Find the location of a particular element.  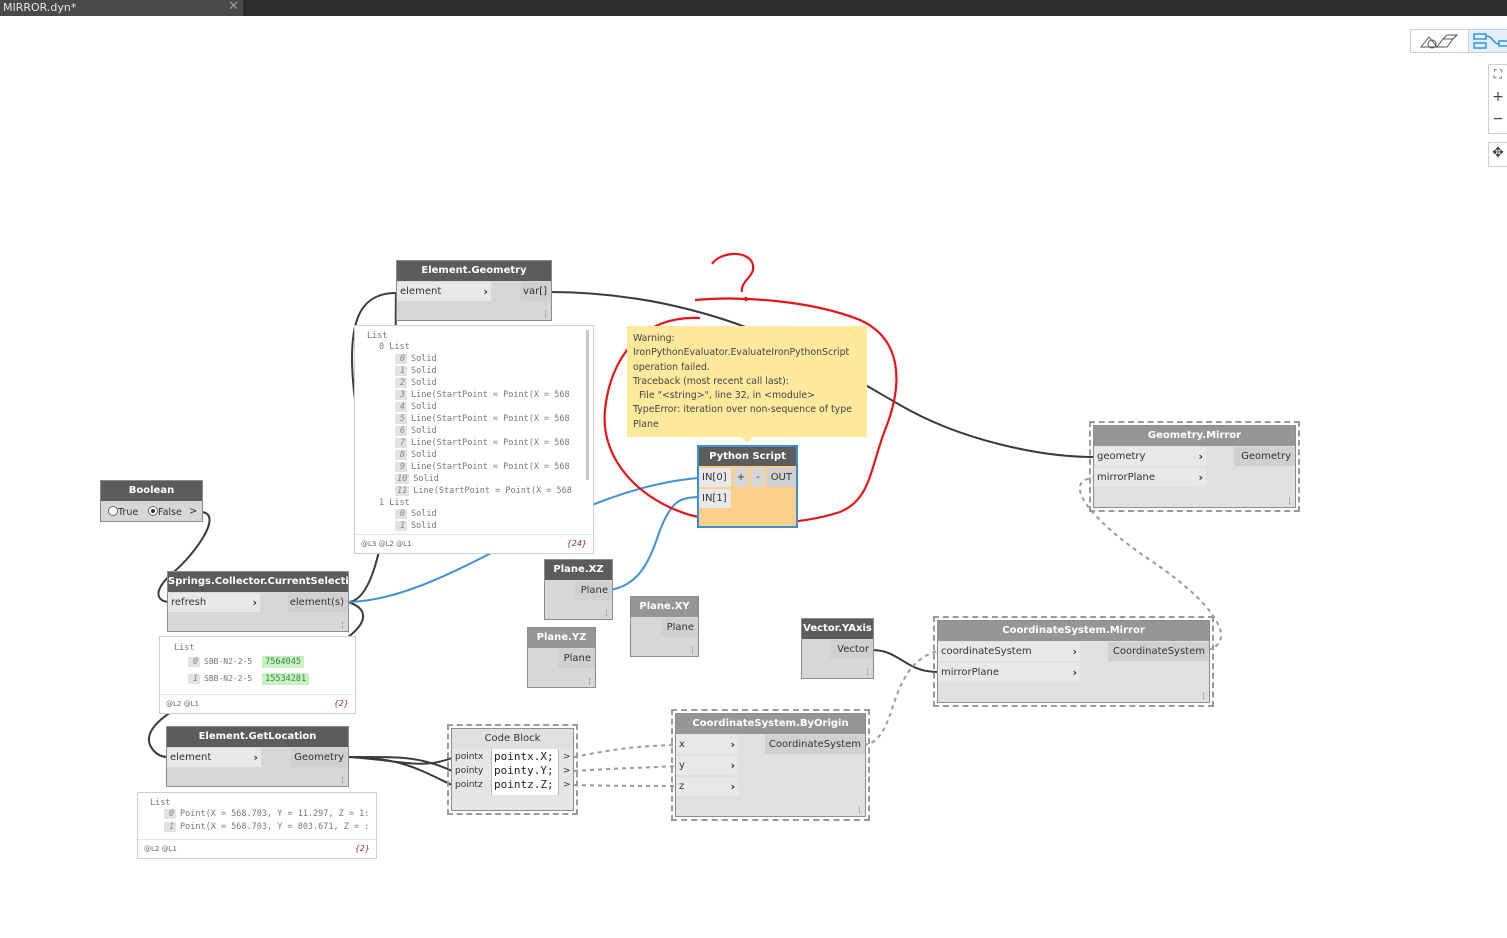

remove-input-button: - is located at coordinates (758, 477).